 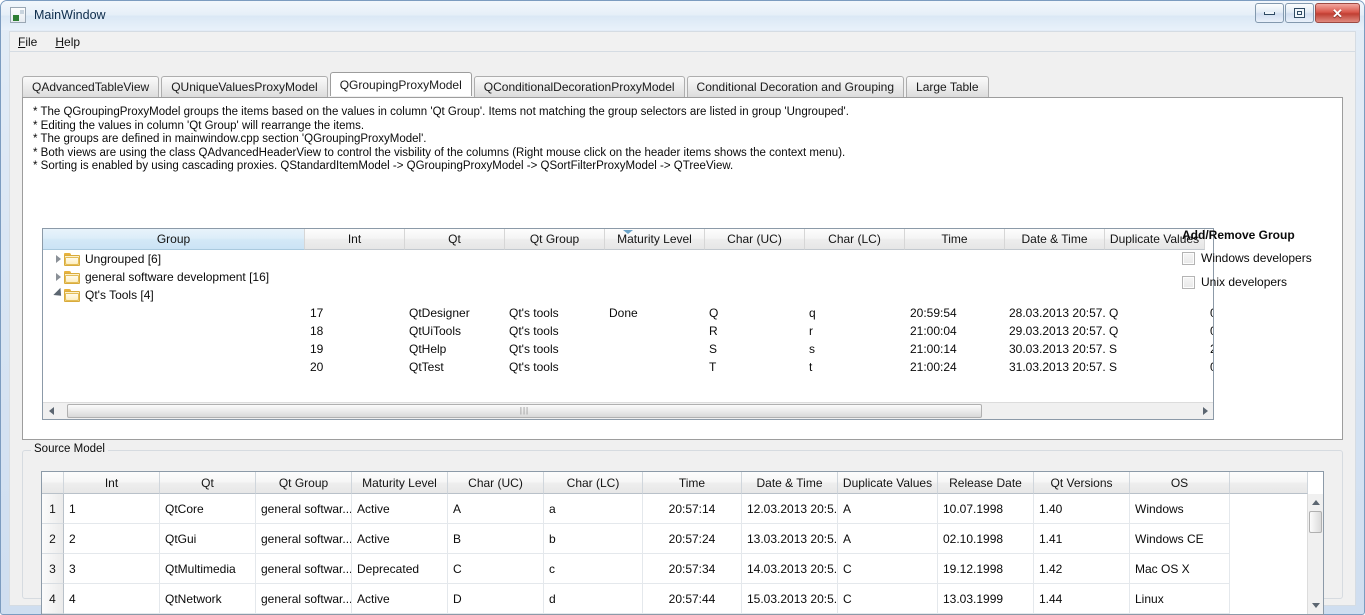 I want to click on vscroll-thumb, so click(x=1315, y=522).